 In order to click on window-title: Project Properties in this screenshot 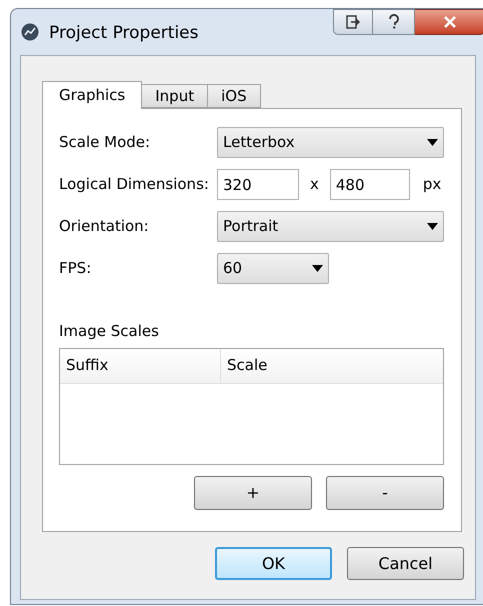, I will do `click(123, 33)`.